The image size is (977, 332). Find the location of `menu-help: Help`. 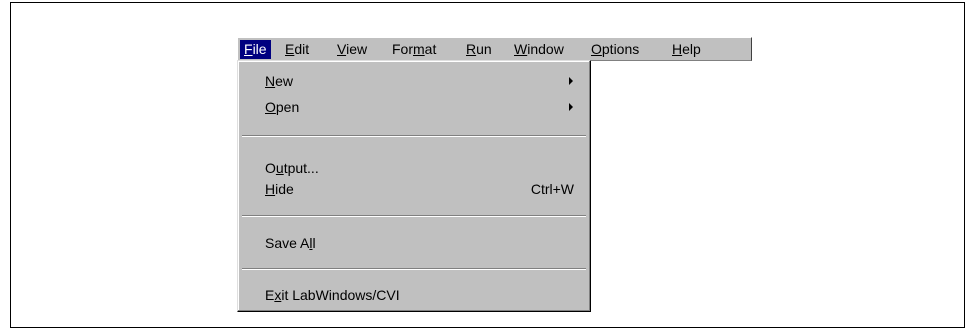

menu-help: Help is located at coordinates (686, 49).